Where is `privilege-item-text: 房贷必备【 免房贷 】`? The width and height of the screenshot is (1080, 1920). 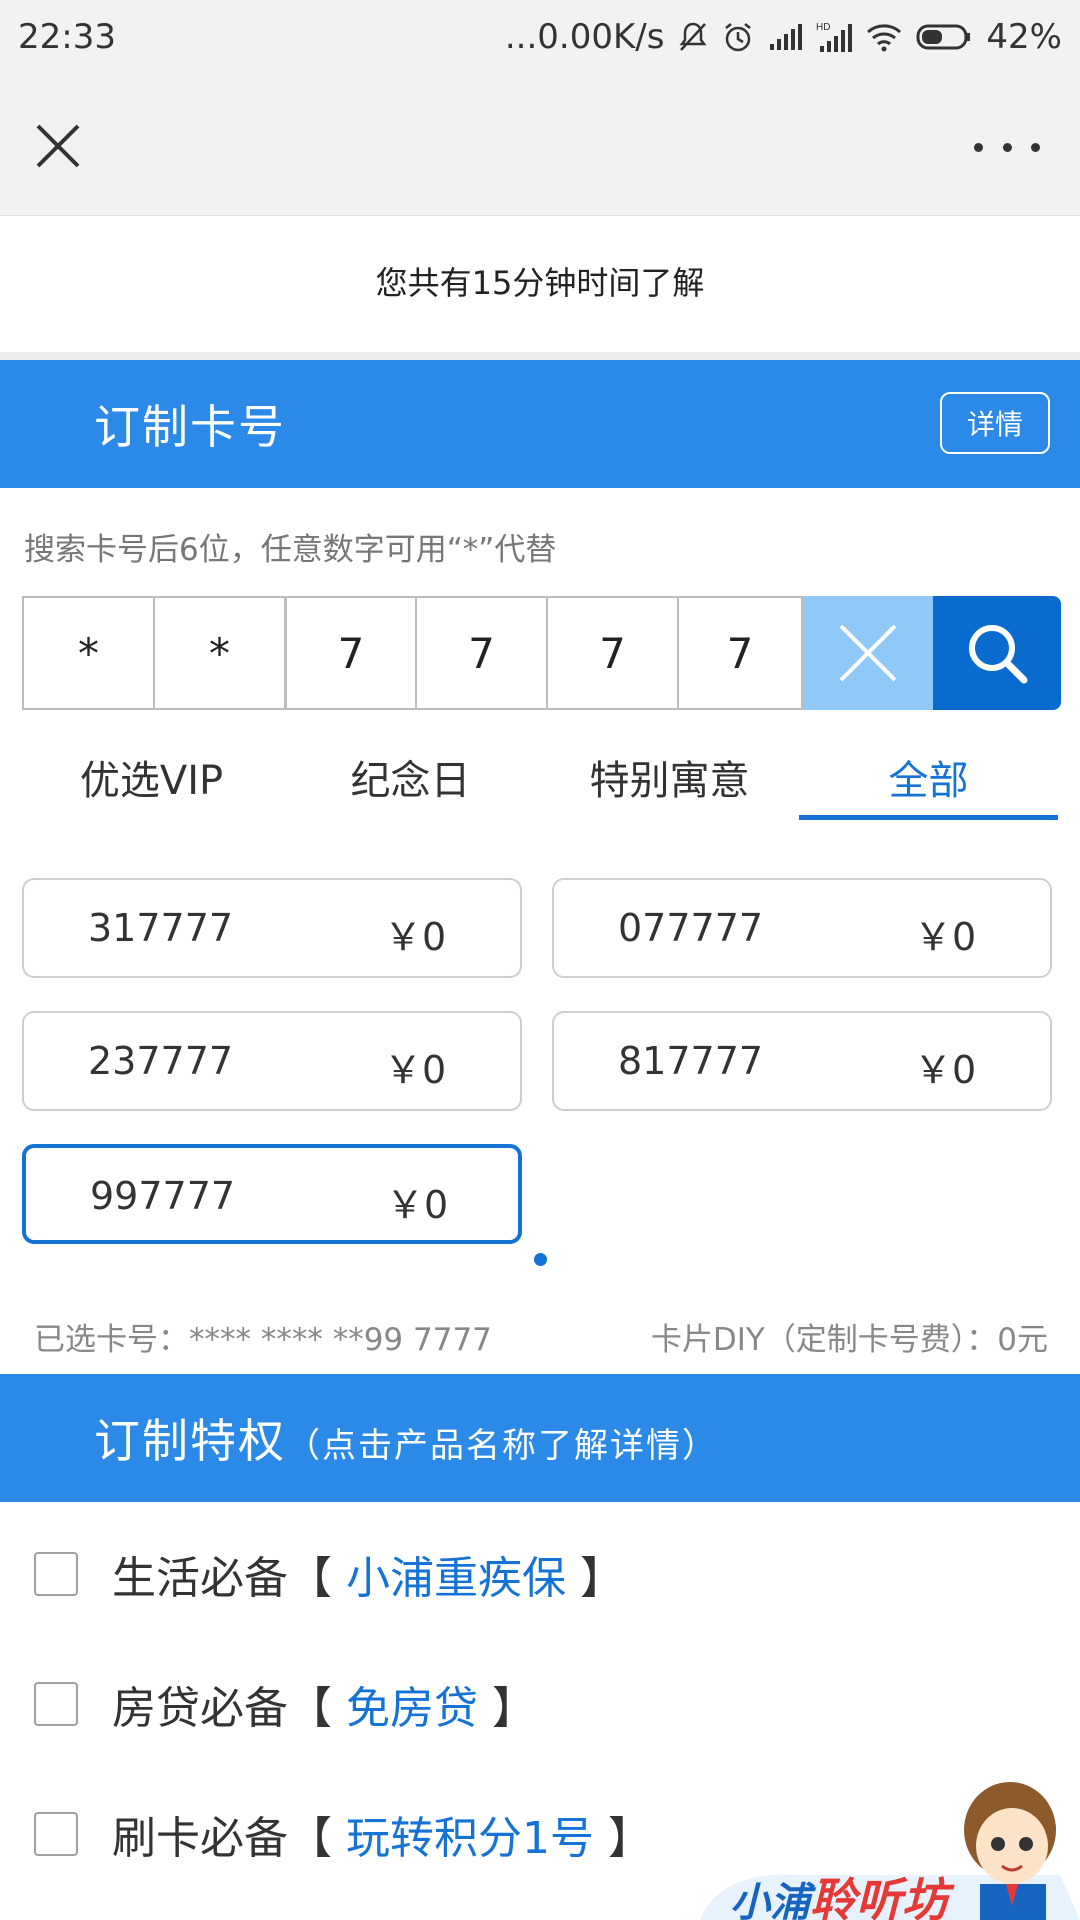 privilege-item-text: 房贷必备【 免房贷 】 is located at coordinates (324, 1704).